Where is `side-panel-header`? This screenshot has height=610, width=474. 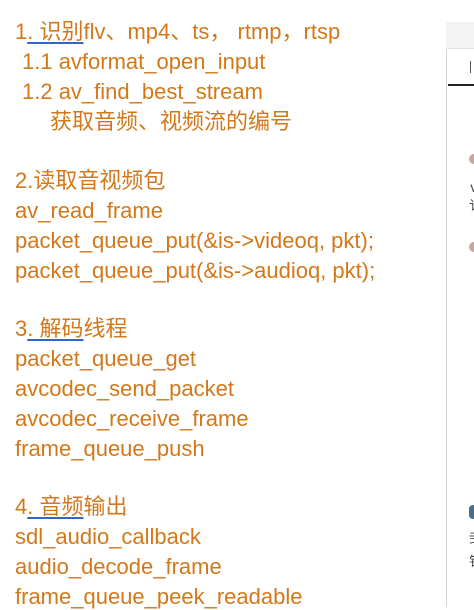
side-panel-header is located at coordinates (460, 35).